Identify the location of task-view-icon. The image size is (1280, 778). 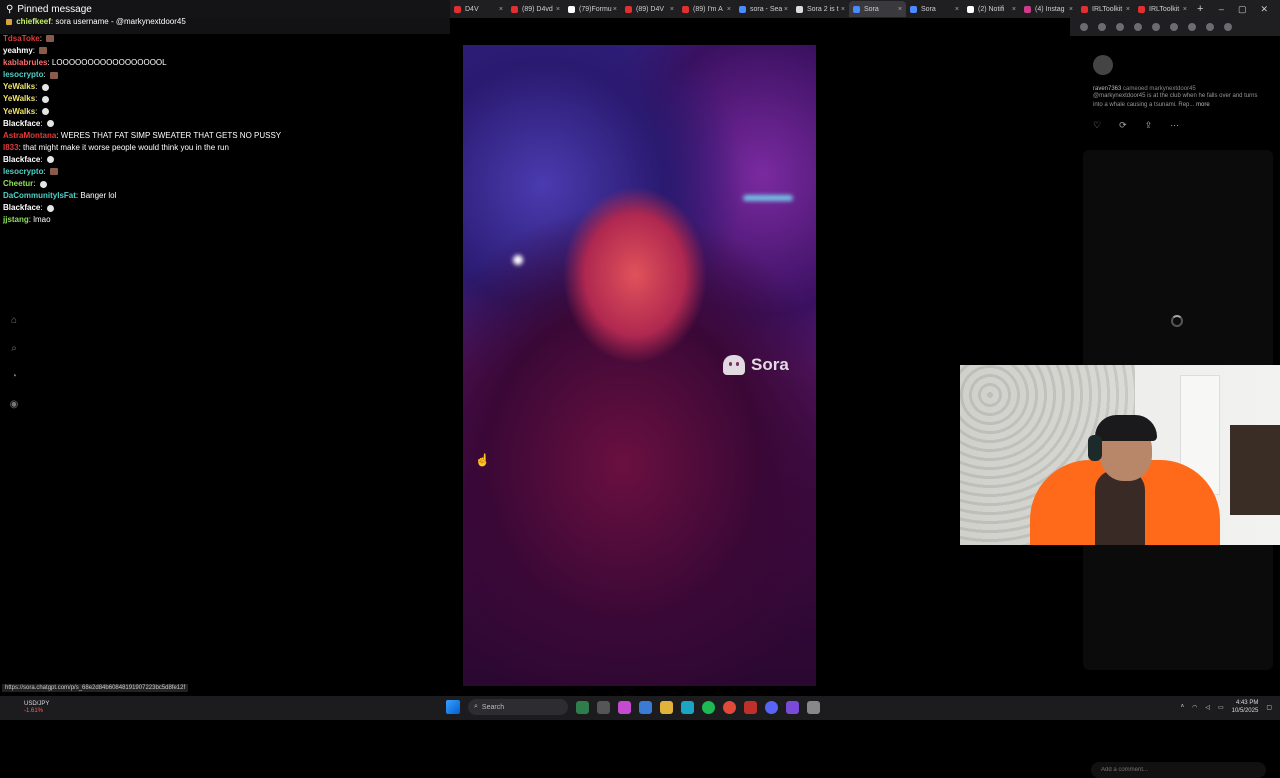
(603, 707).